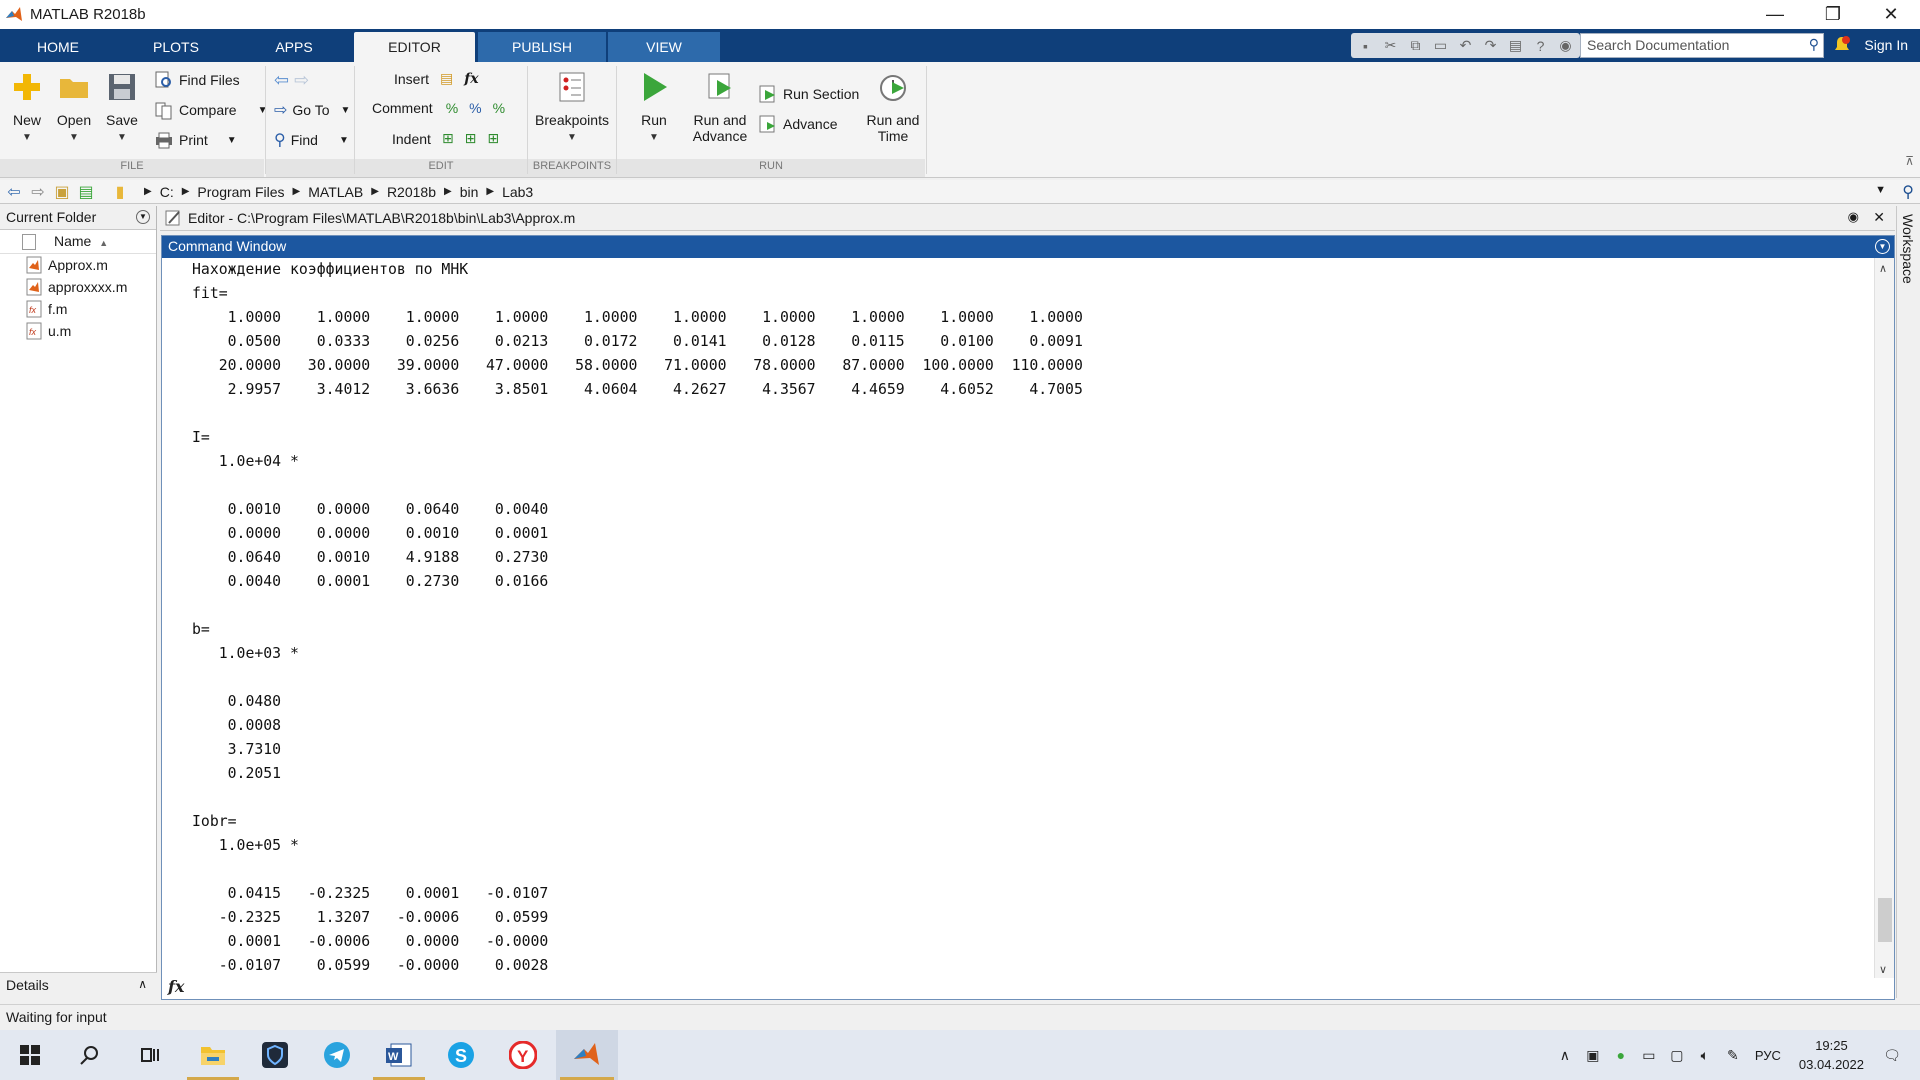 The width and height of the screenshot is (1920, 1080). What do you see at coordinates (475, 108) in the screenshot?
I see `uncomment-icon: %` at bounding box center [475, 108].